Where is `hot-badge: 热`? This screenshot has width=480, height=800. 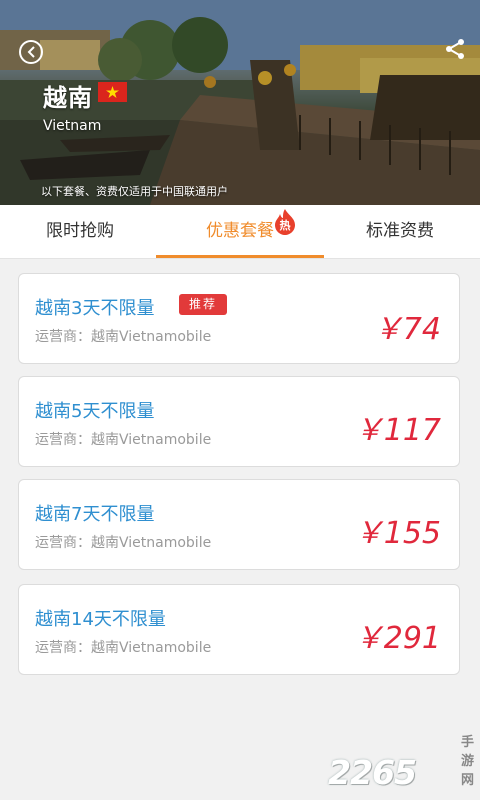 hot-badge: 热 is located at coordinates (285, 222).